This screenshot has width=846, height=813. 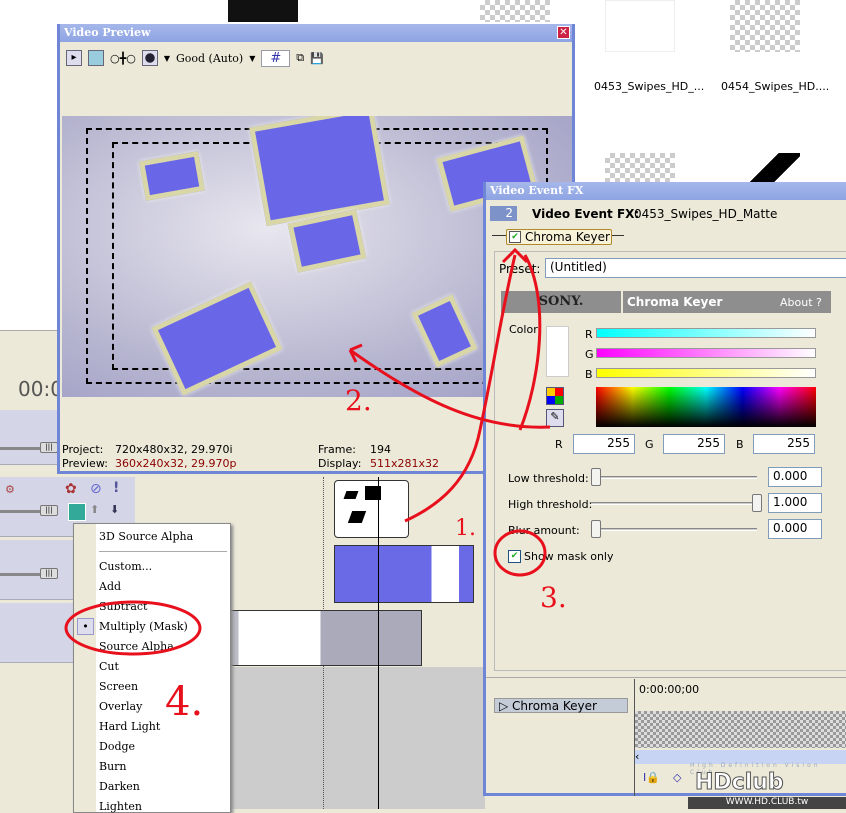 What do you see at coordinates (358, 400) in the screenshot?
I see `annotation-2: 2.` at bounding box center [358, 400].